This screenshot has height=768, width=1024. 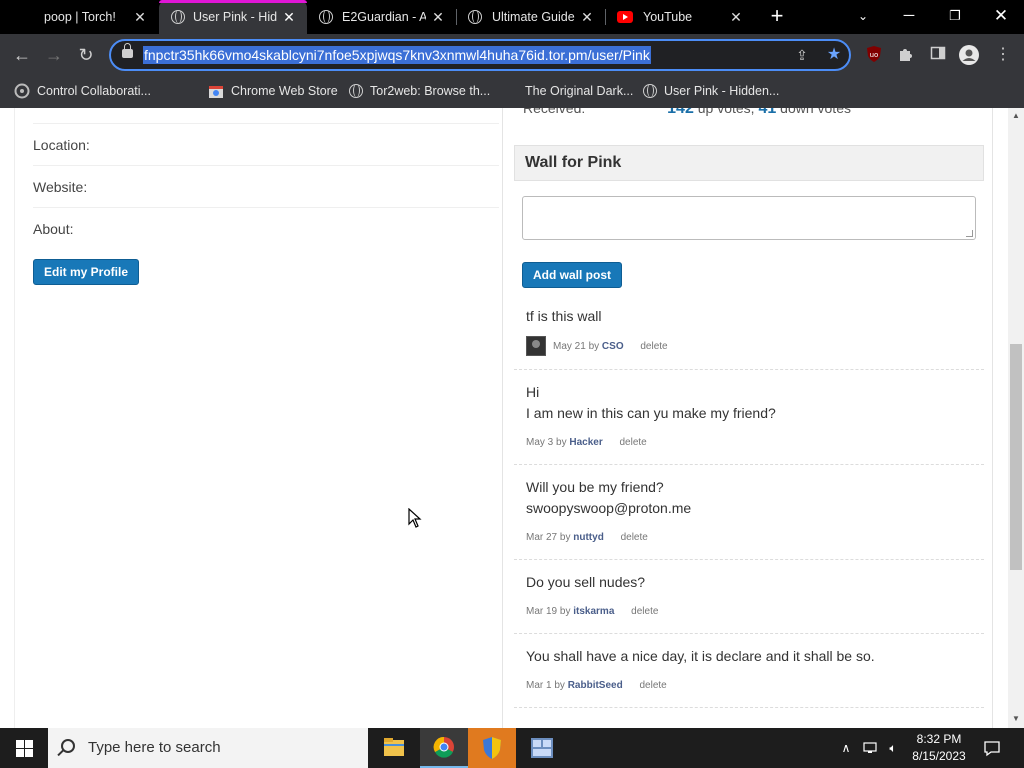 What do you see at coordinates (540, 442) in the screenshot?
I see `post-date: May 3` at bounding box center [540, 442].